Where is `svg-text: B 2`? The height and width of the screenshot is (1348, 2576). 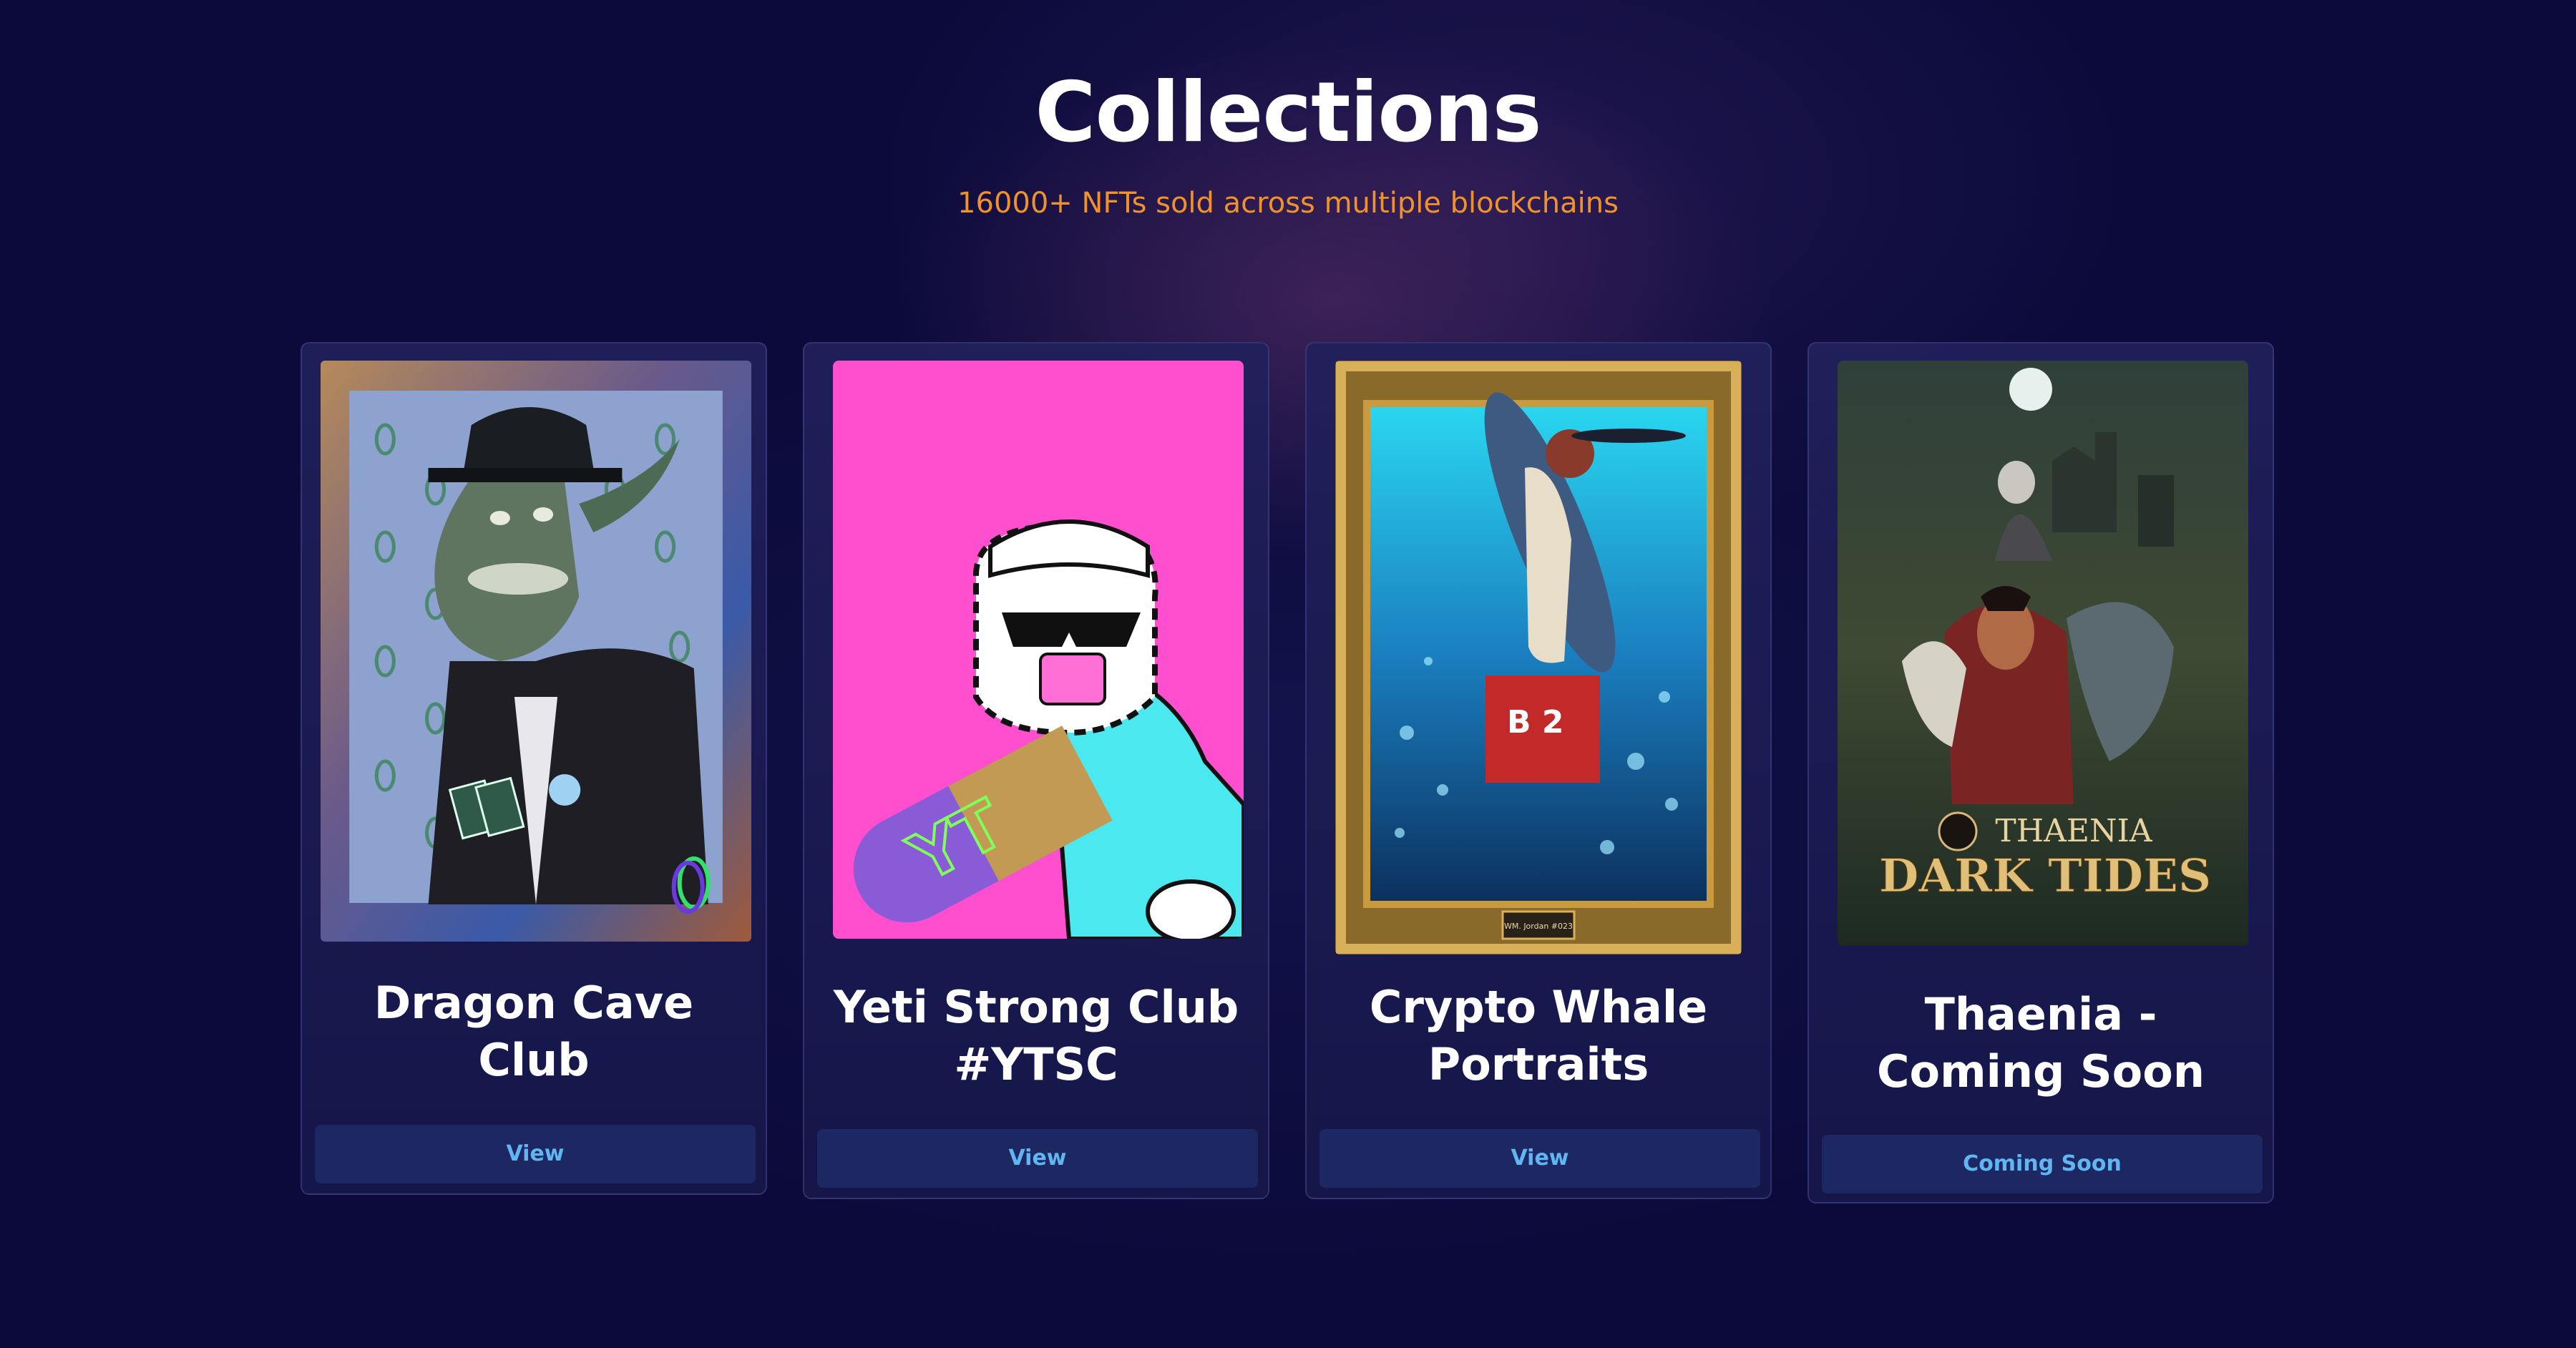
svg-text: B 2 is located at coordinates (1535, 722).